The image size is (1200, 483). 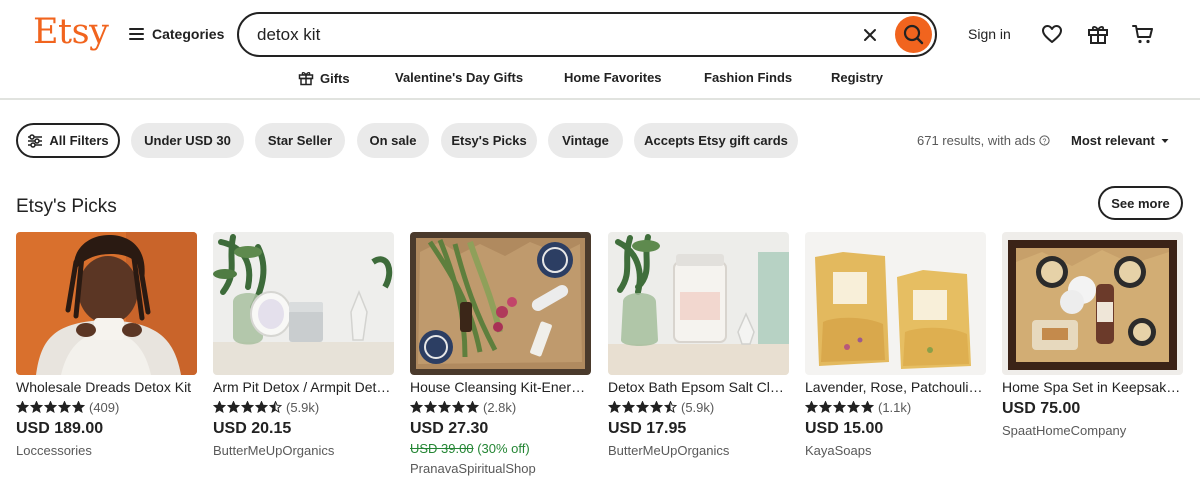 I want to click on results-text: 671 results, with ads, so click(x=976, y=140).